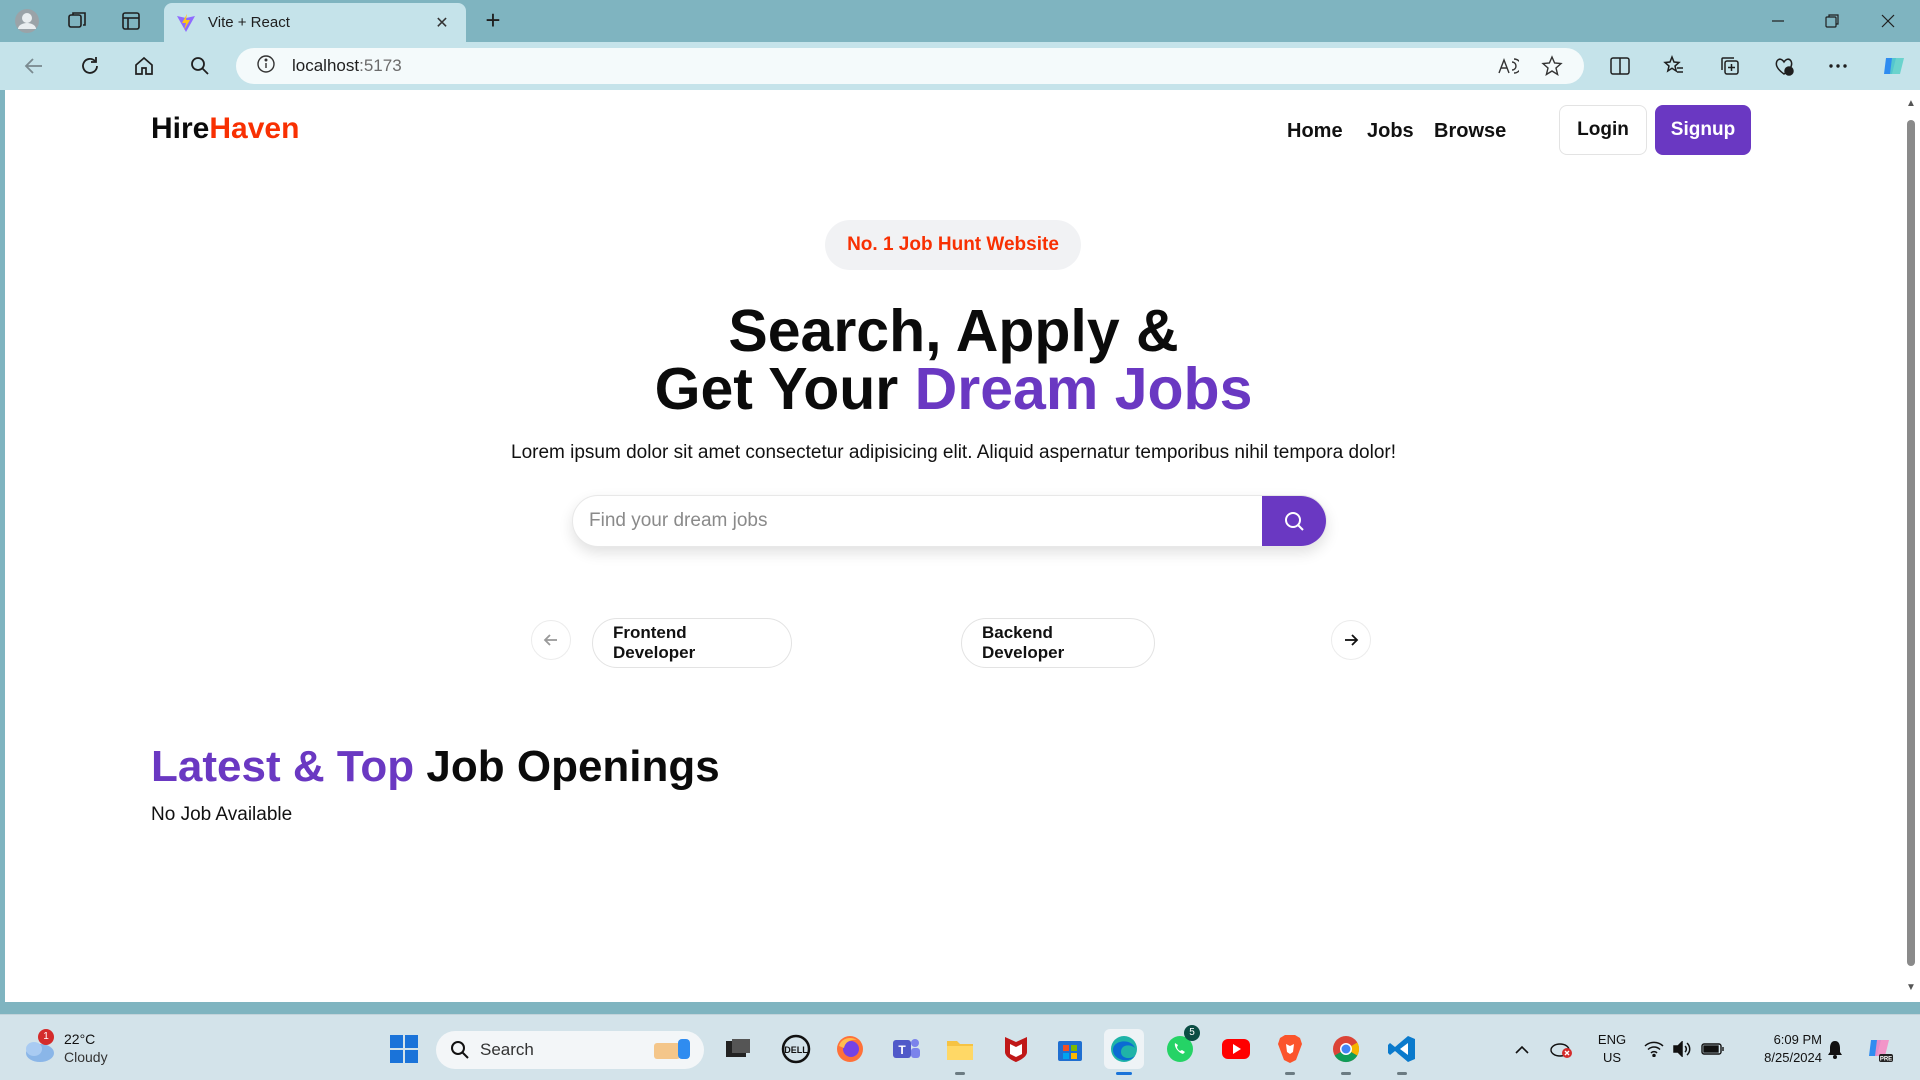 The width and height of the screenshot is (1920, 1080). I want to click on read-aloud-icon, so click(1508, 66).